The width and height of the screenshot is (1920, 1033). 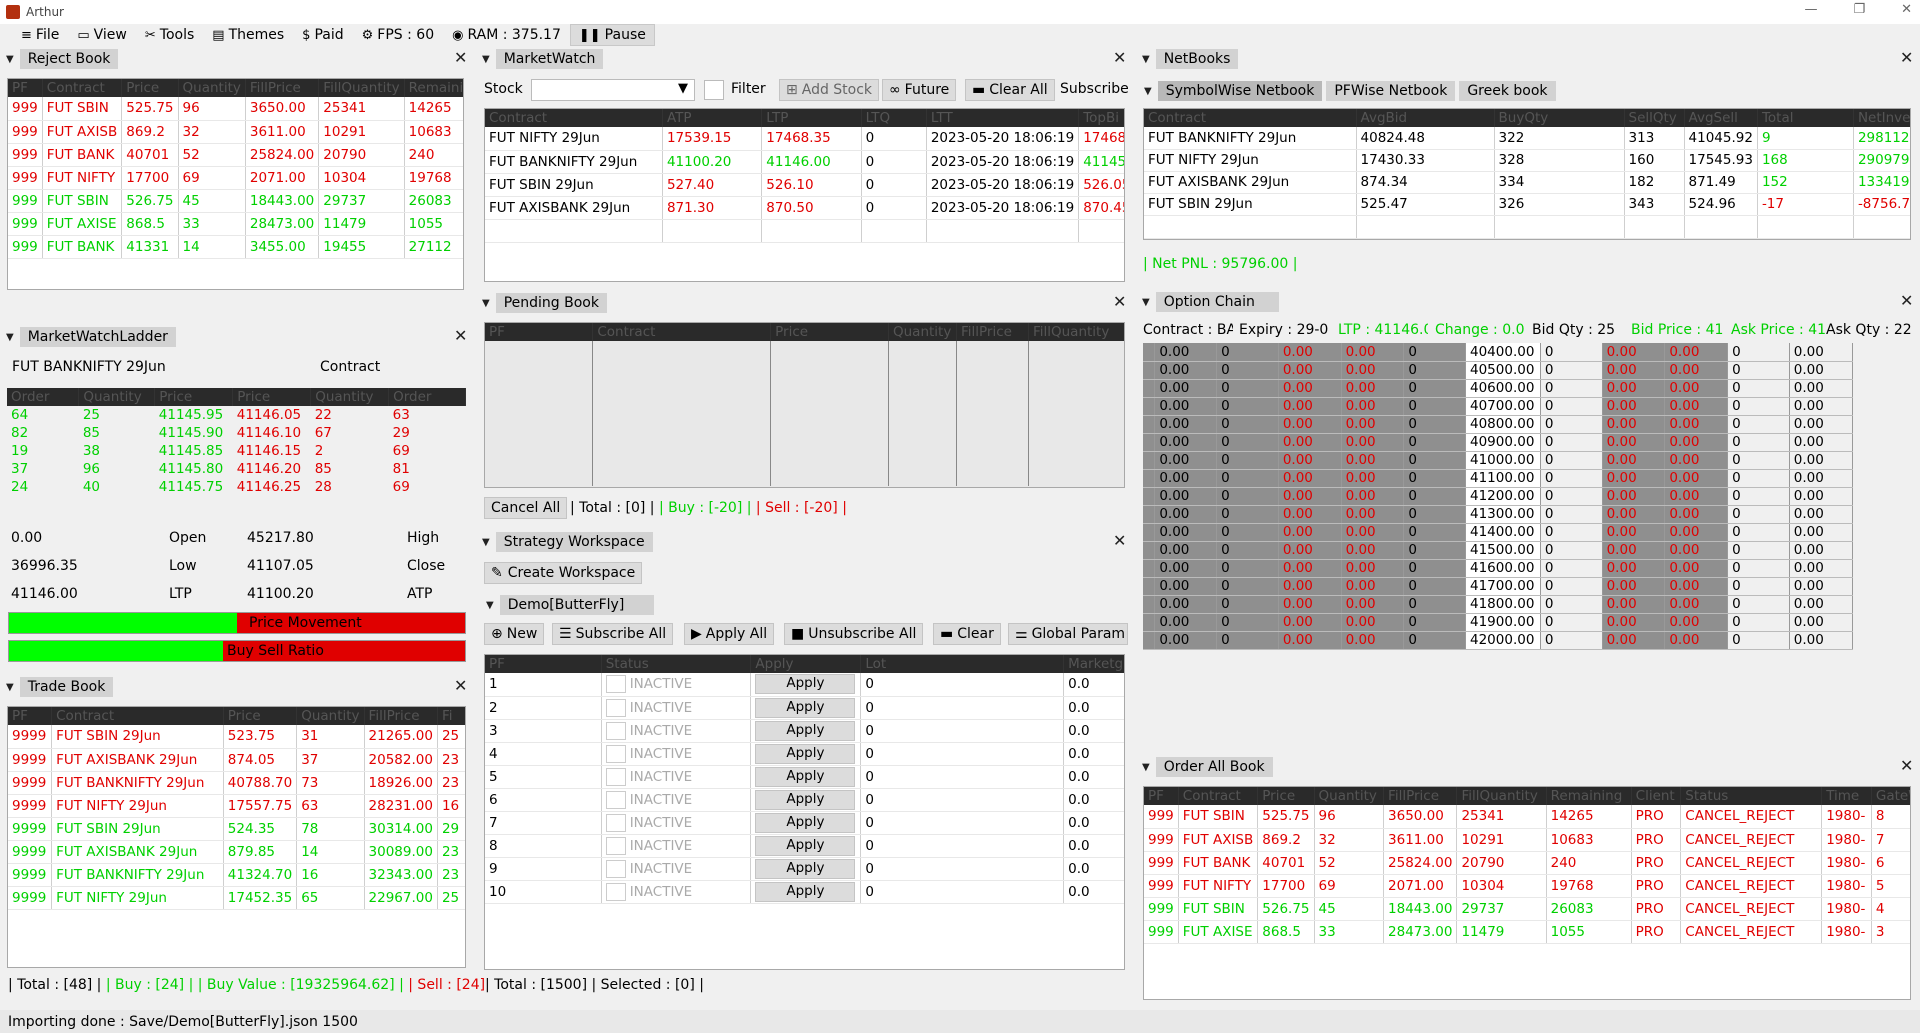 I want to click on column-header: Quantity, so click(x=1349, y=796).